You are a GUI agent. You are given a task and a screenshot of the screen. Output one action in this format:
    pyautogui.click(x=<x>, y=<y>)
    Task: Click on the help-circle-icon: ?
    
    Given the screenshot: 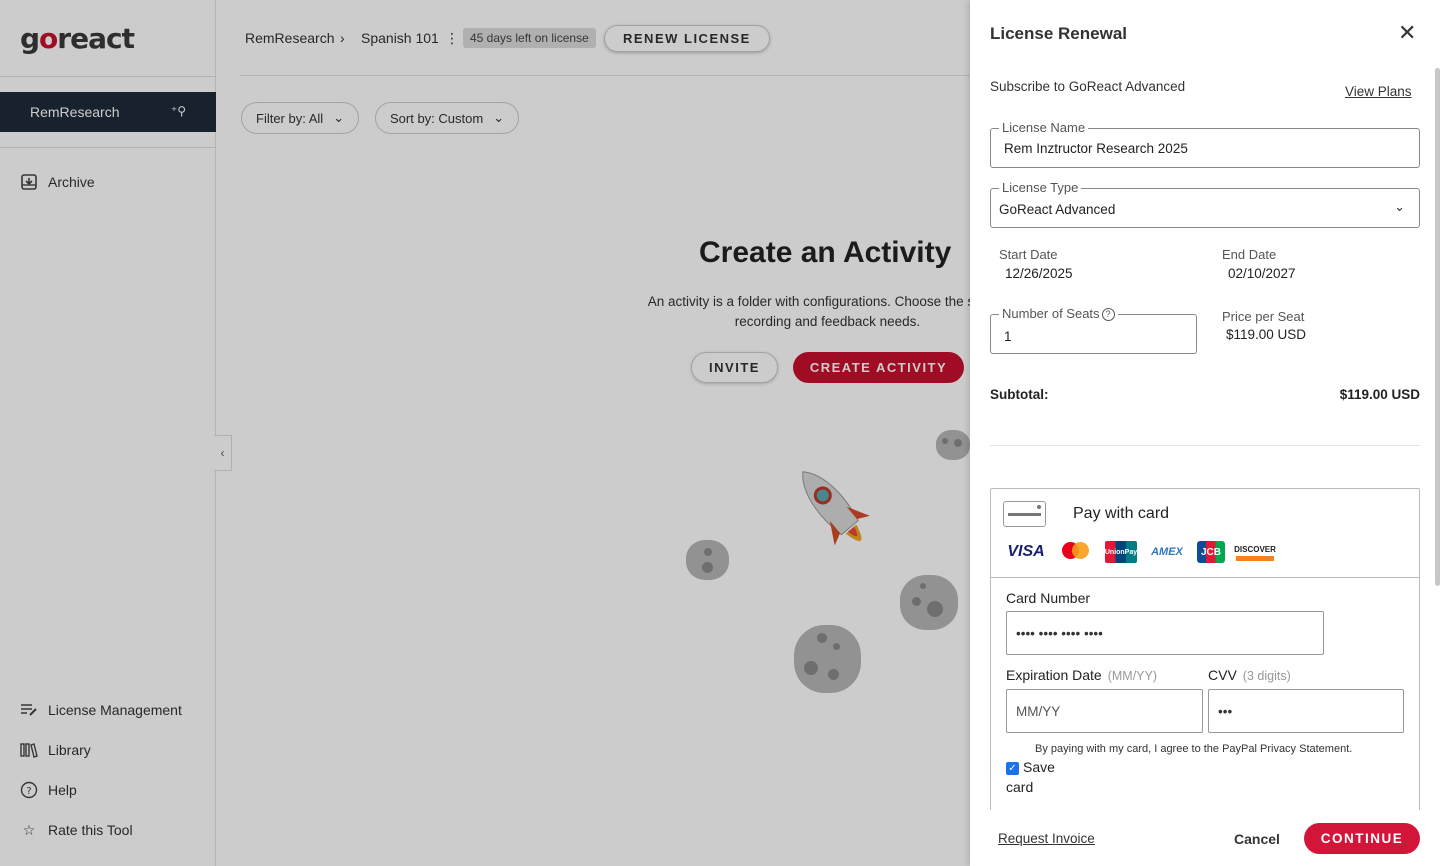 What is the action you would take?
    pyautogui.click(x=1108, y=314)
    